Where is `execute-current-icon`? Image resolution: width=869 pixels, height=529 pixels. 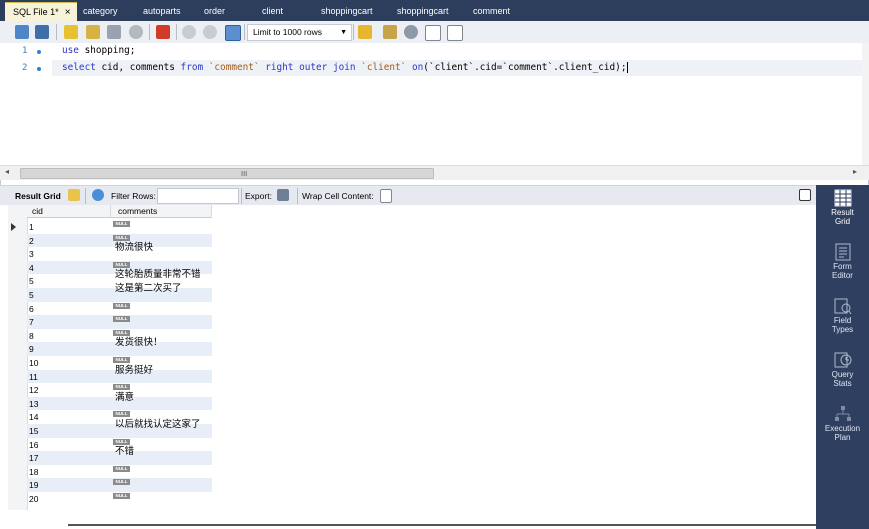 execute-current-icon is located at coordinates (93, 32).